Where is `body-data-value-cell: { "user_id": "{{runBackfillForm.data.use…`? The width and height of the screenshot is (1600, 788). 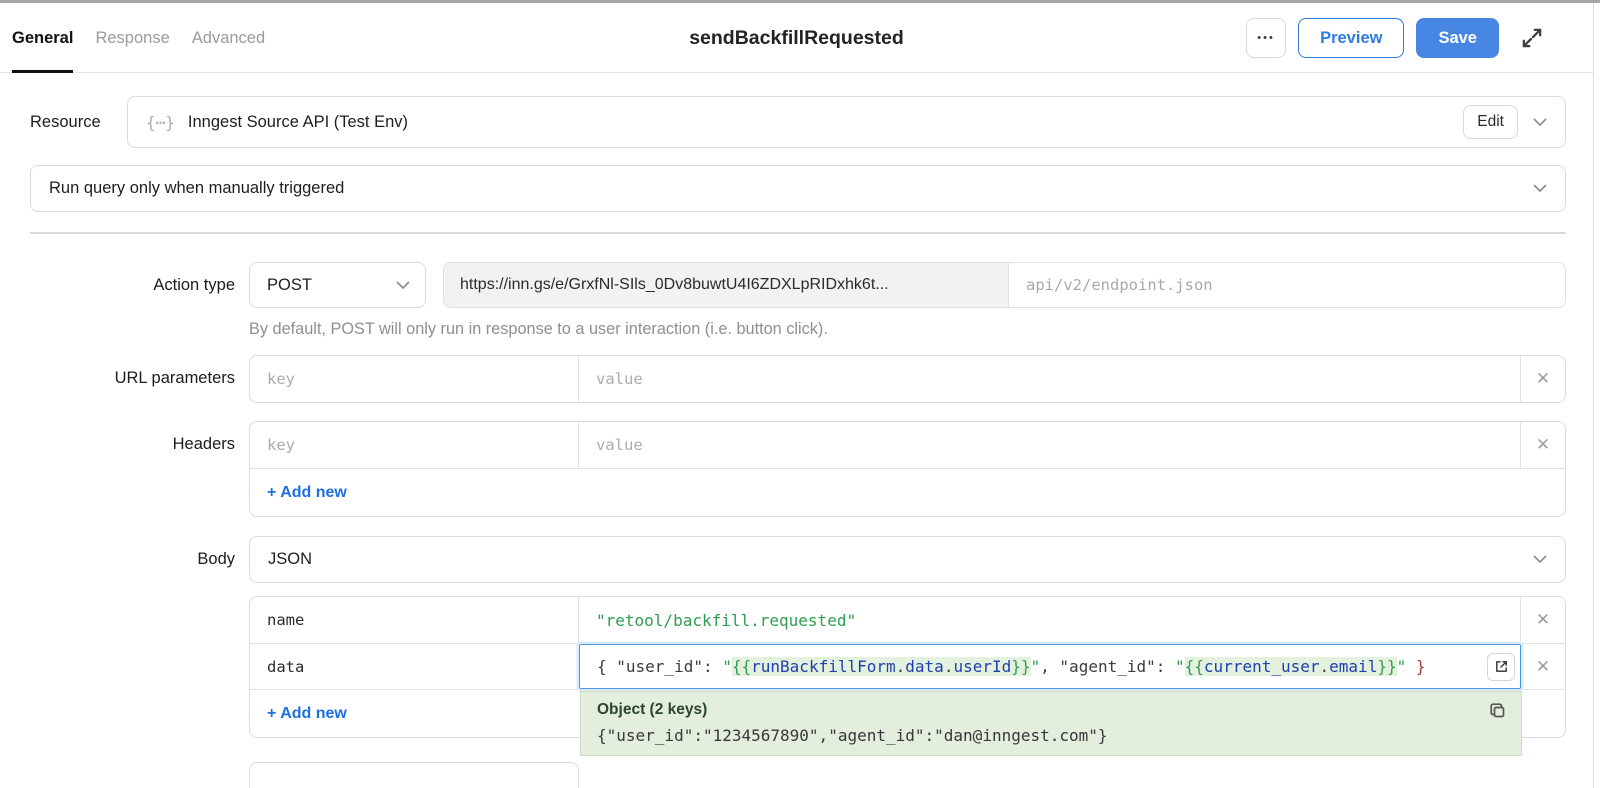 body-data-value-cell: { "user_id": "{{runBackfillForm.data.use… is located at coordinates (1050, 666).